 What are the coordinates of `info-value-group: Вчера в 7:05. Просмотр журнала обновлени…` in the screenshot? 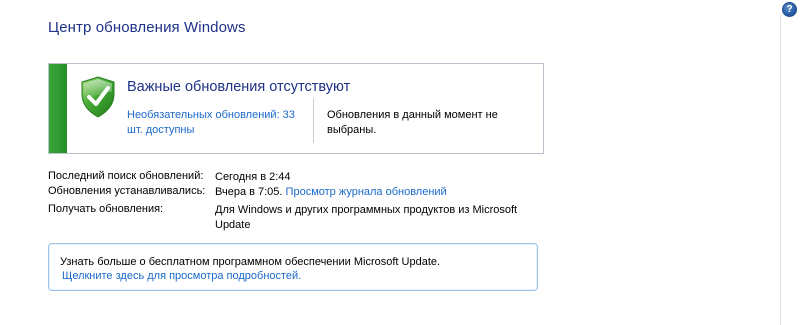 It's located at (375, 192).